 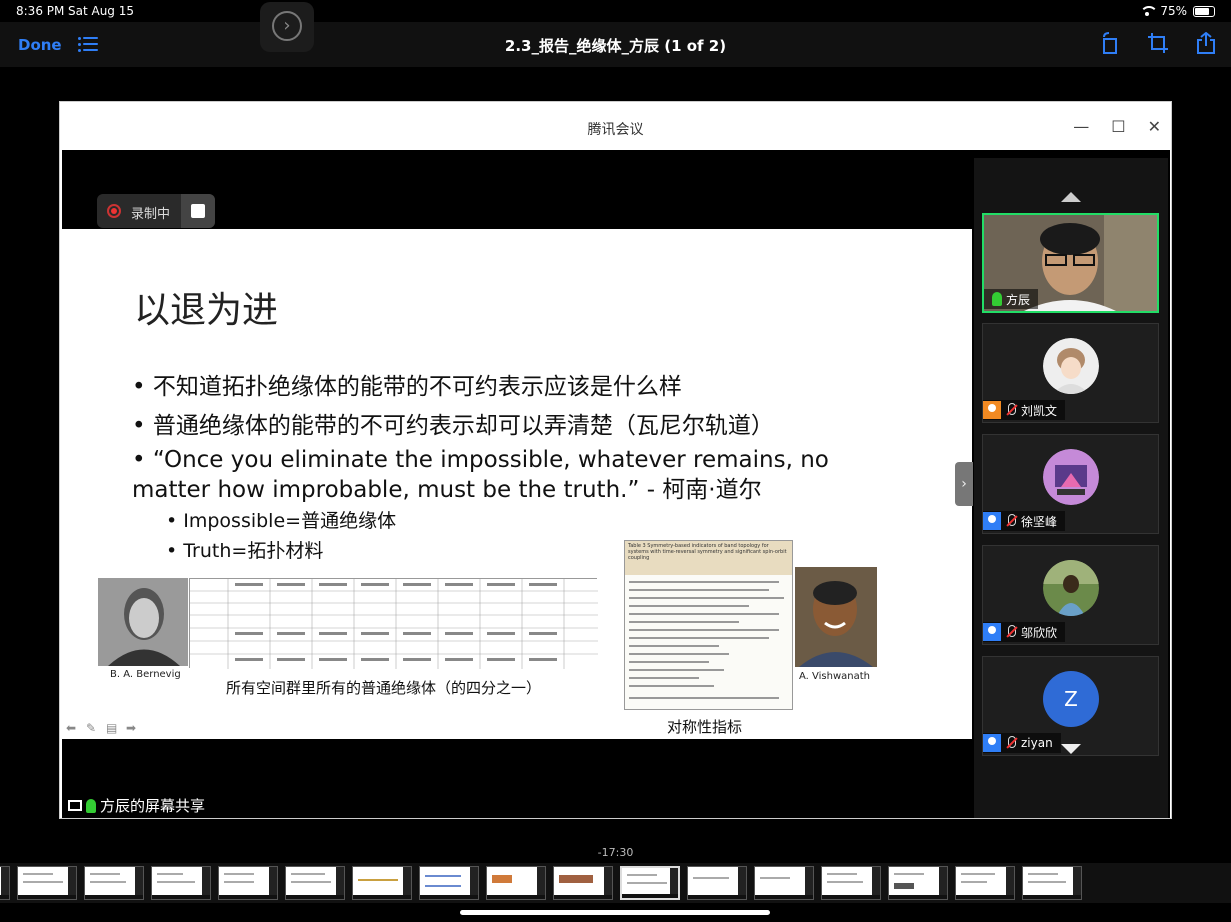 What do you see at coordinates (198, 211) in the screenshot?
I see `stop-recording-button` at bounding box center [198, 211].